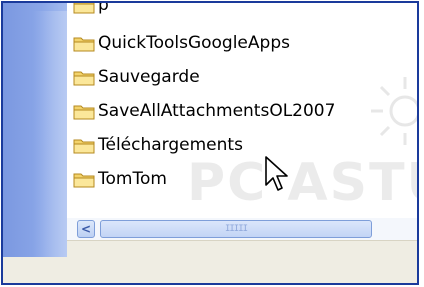  I want to click on watermark-text: PC ASTUC, so click(302, 183).